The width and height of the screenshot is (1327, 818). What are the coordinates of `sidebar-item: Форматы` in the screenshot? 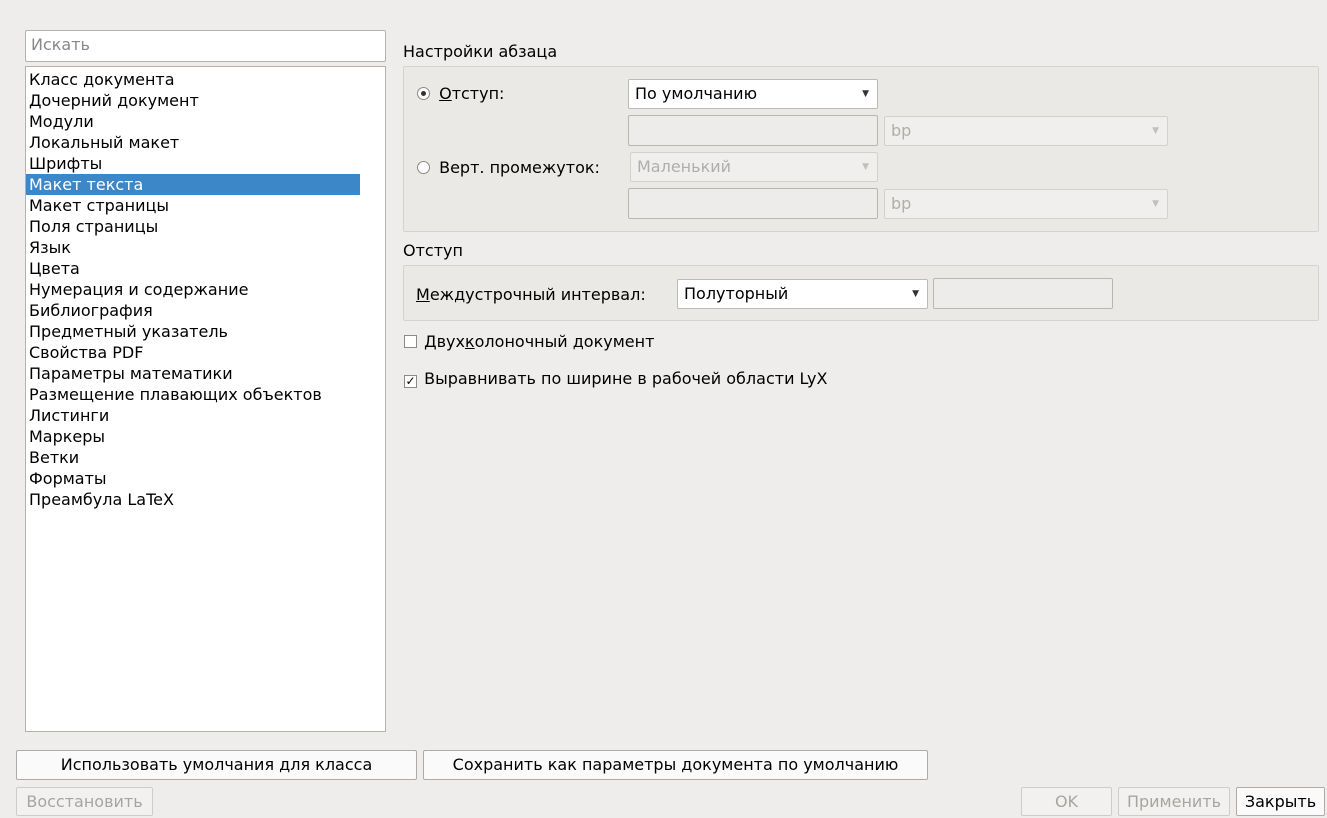 It's located at (193, 478).